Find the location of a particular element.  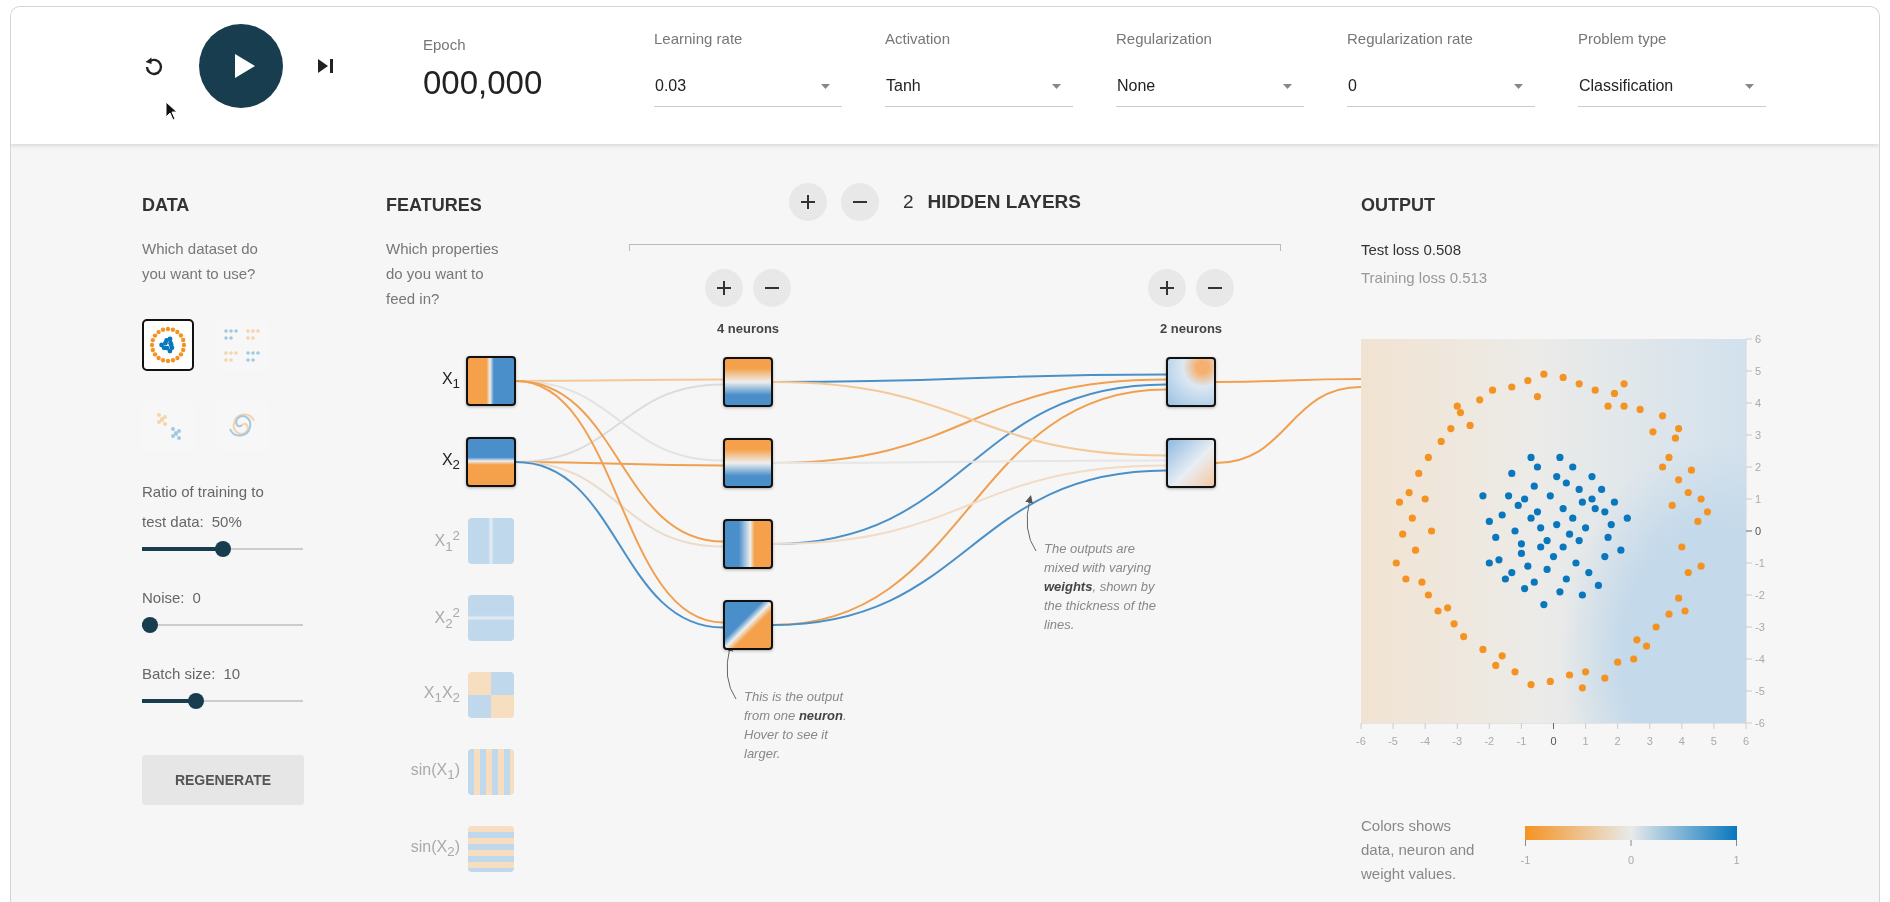

annotation-text: This is the output from one neuron. Hover to see it larger. is located at coordinates (796, 725).